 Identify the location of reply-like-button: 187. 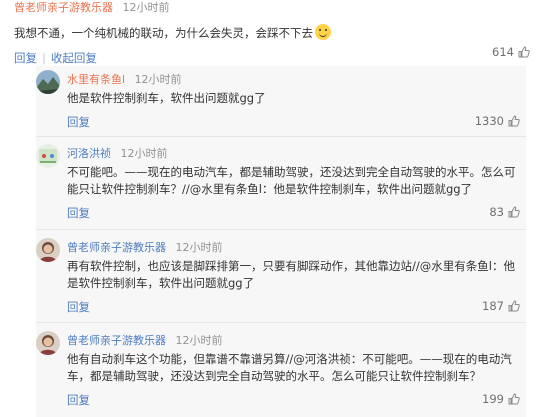
(501, 306).